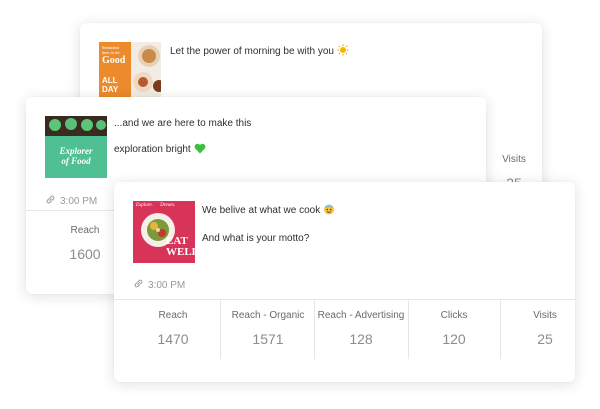  I want to click on stat-value: 128, so click(361, 339).